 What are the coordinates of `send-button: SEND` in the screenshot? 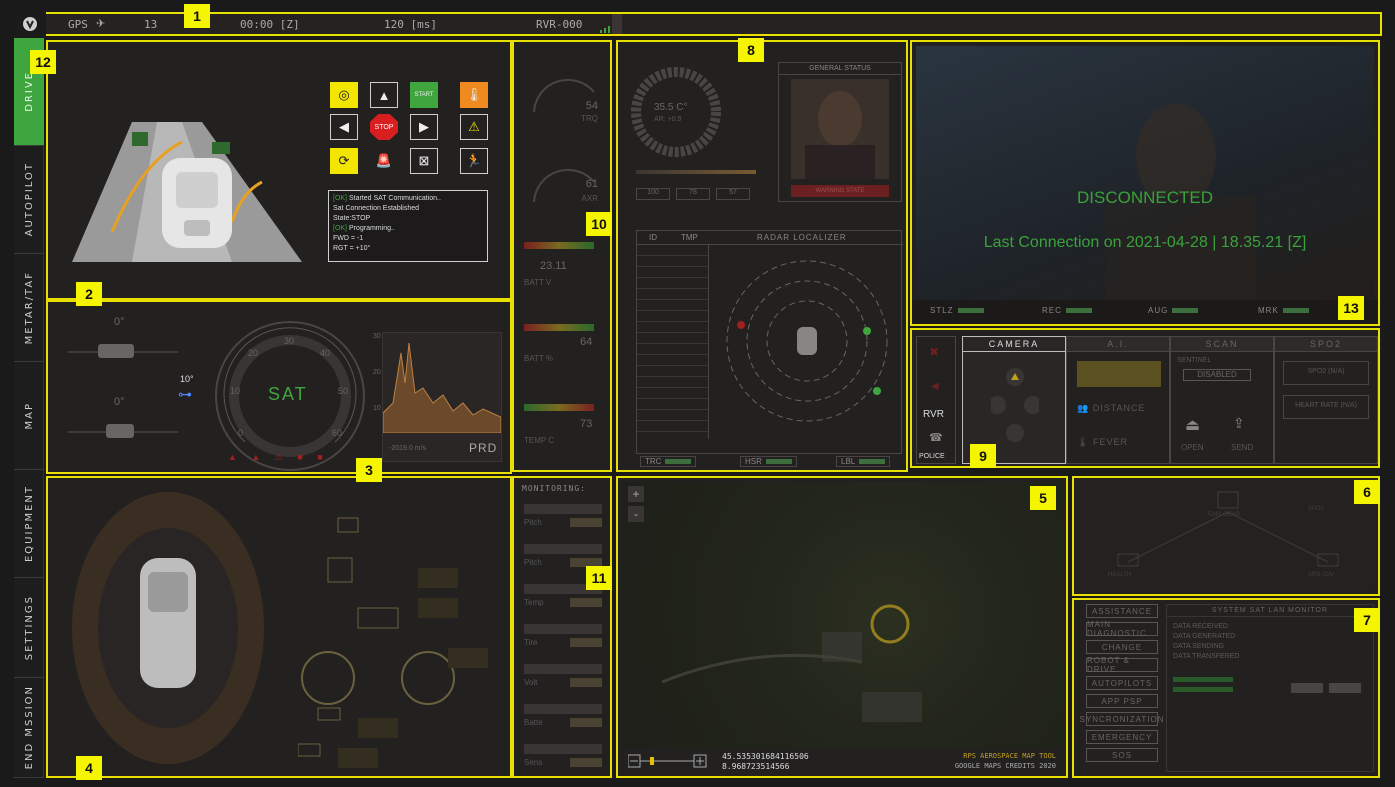 It's located at (1242, 447).